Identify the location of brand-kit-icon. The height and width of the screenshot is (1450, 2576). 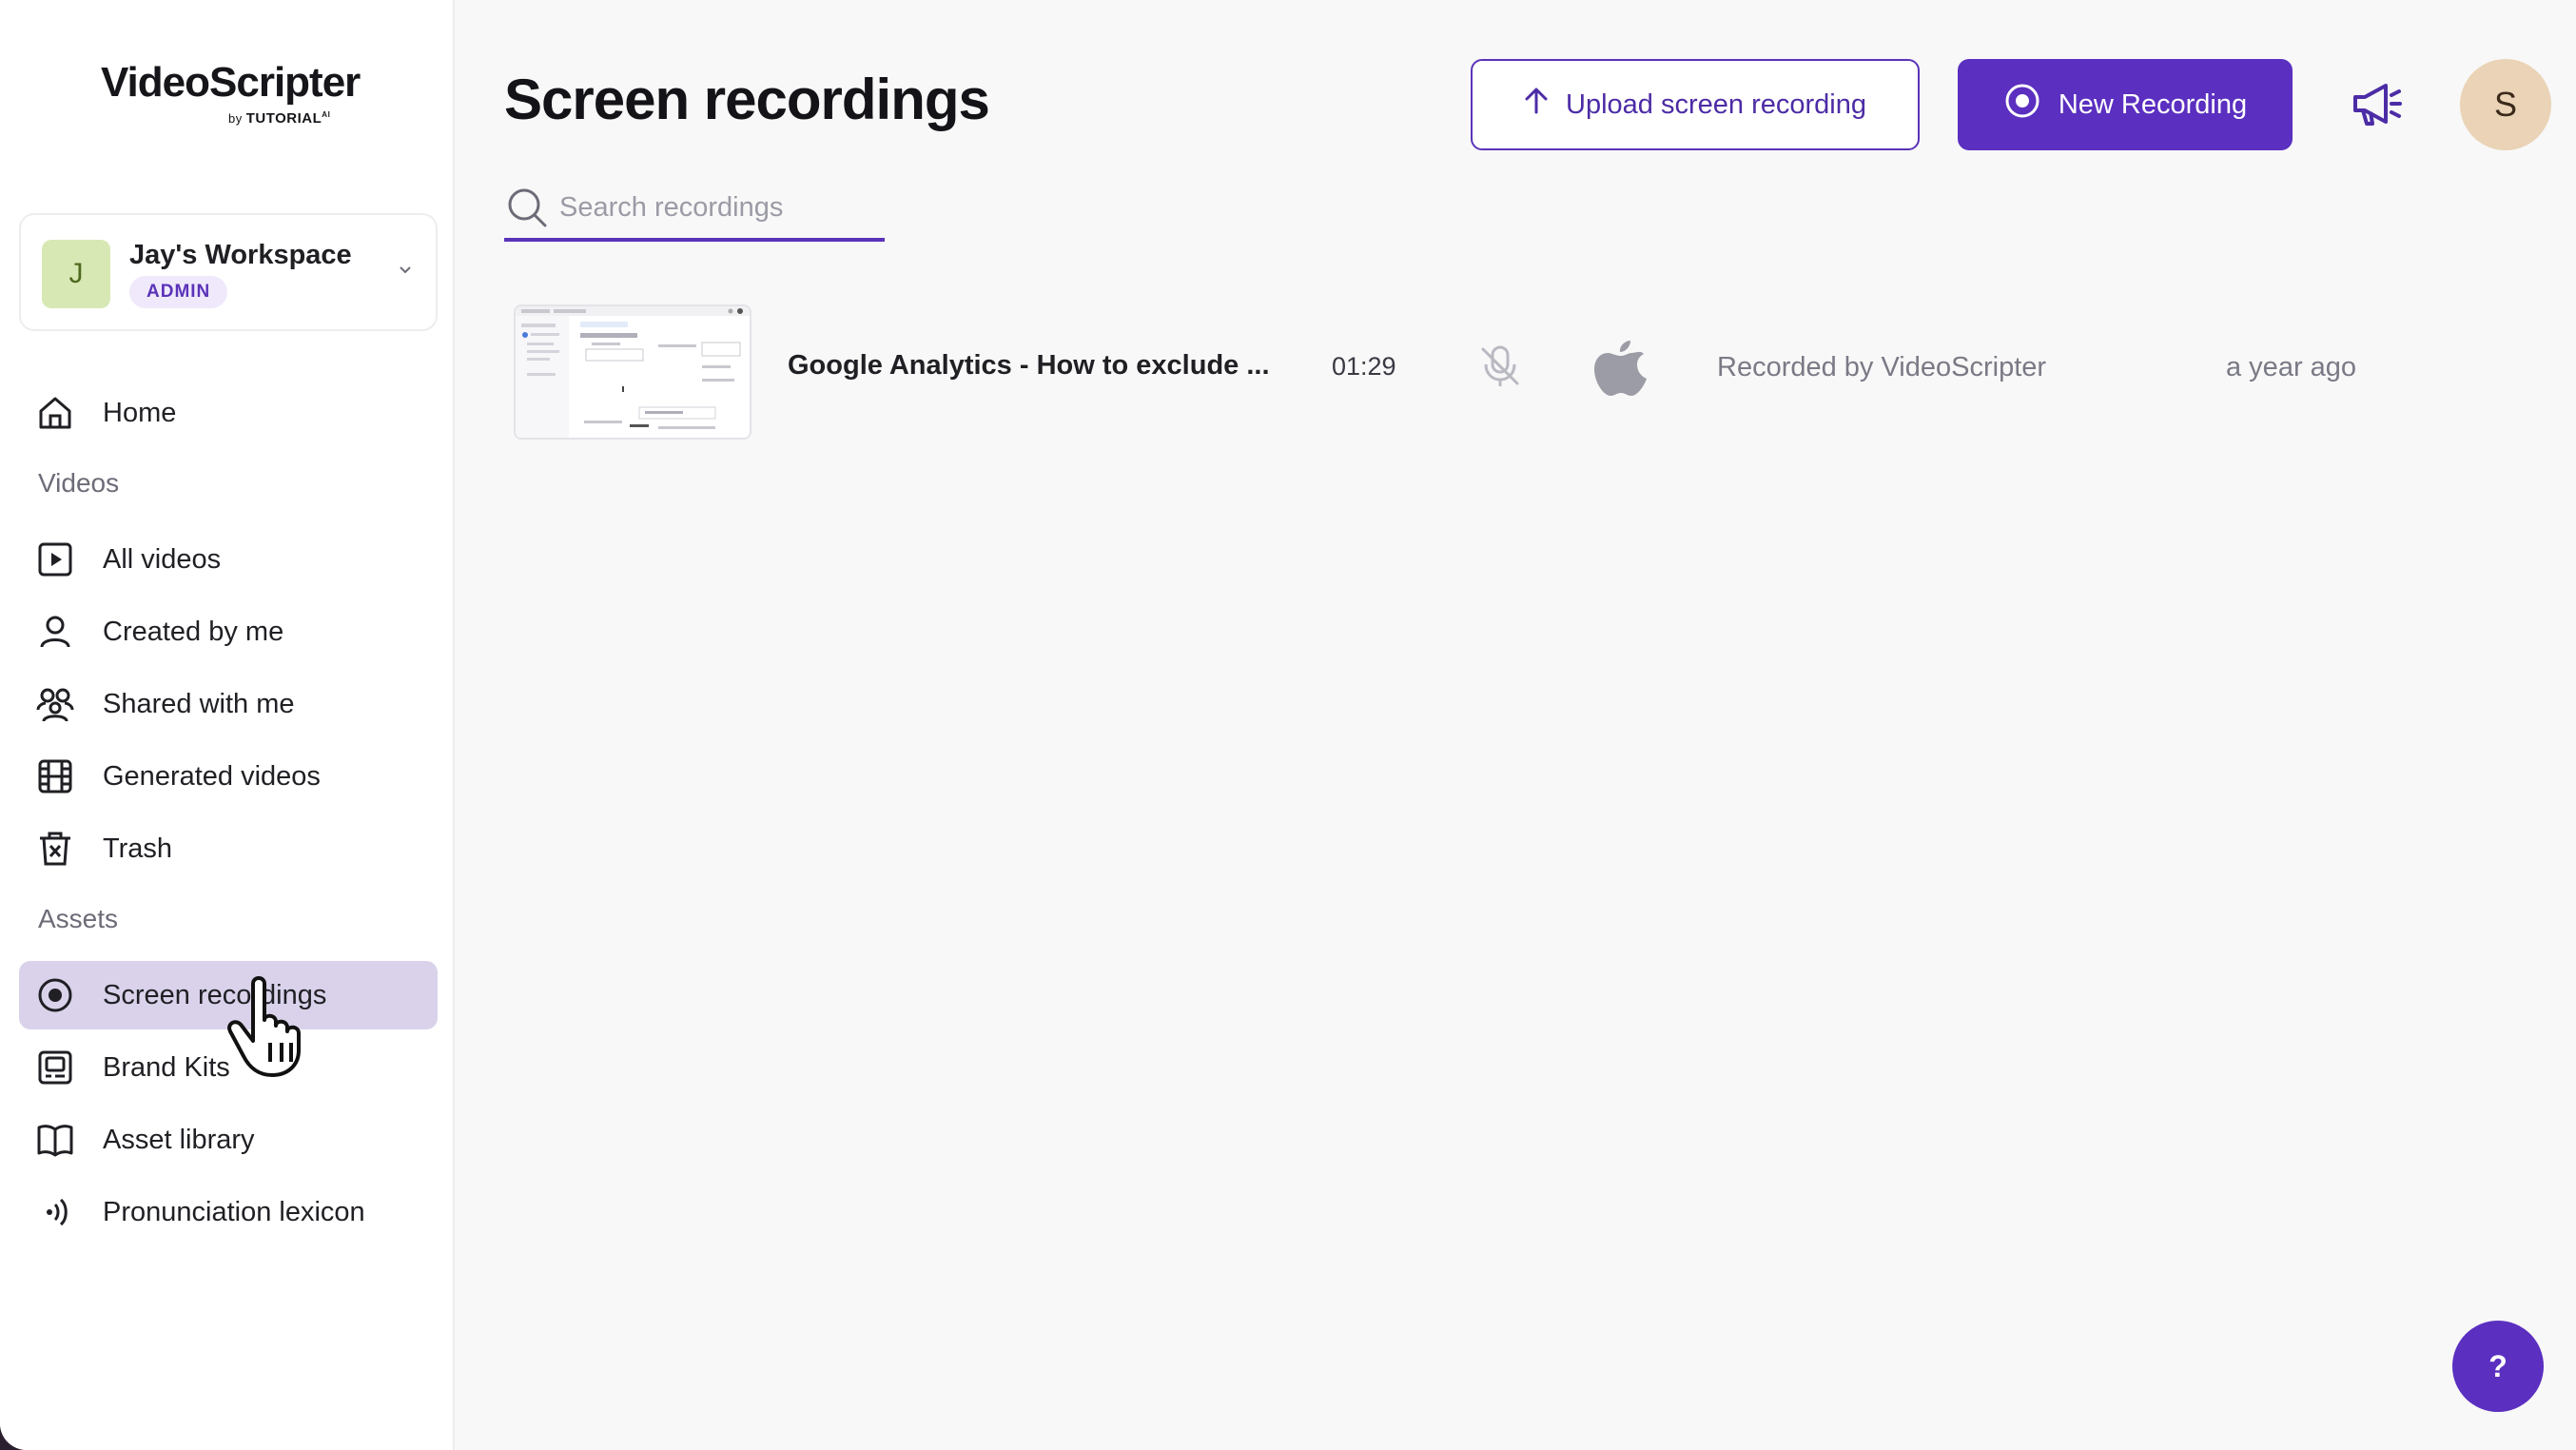
(55, 1067).